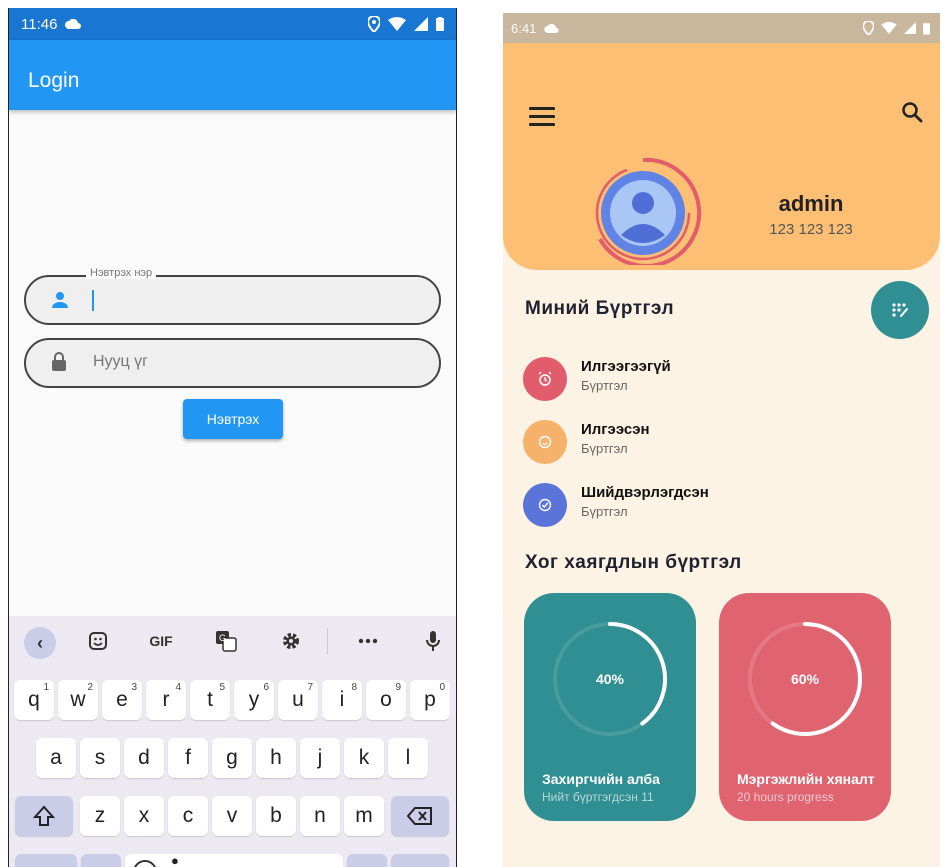 This screenshot has height=867, width=943. Describe the element at coordinates (60, 300) in the screenshot. I see `person-icon` at that location.